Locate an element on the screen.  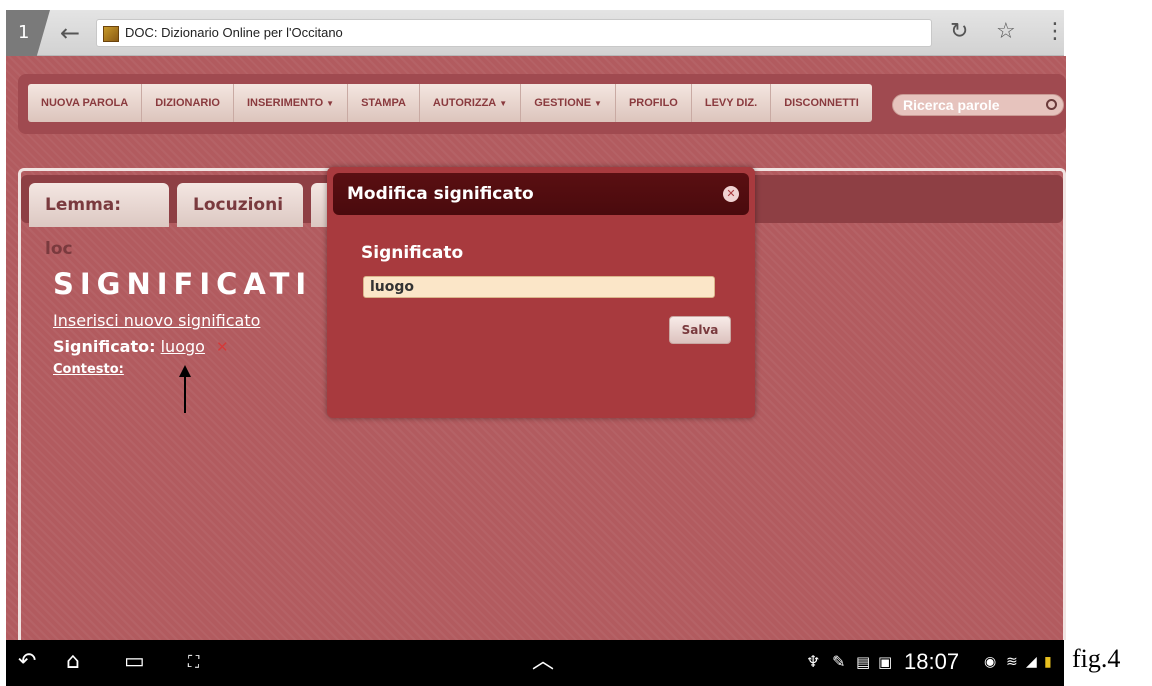
sd-card-icon: ▤ is located at coordinates (863, 662).